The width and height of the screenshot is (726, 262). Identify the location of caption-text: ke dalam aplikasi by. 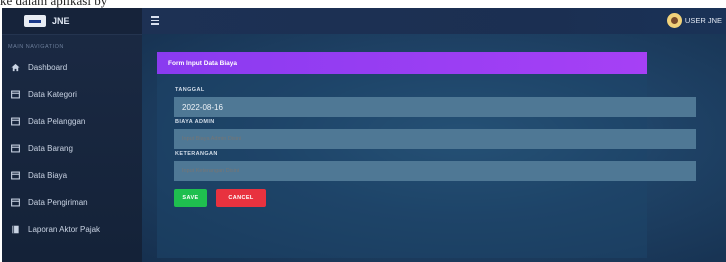
(54, 4).